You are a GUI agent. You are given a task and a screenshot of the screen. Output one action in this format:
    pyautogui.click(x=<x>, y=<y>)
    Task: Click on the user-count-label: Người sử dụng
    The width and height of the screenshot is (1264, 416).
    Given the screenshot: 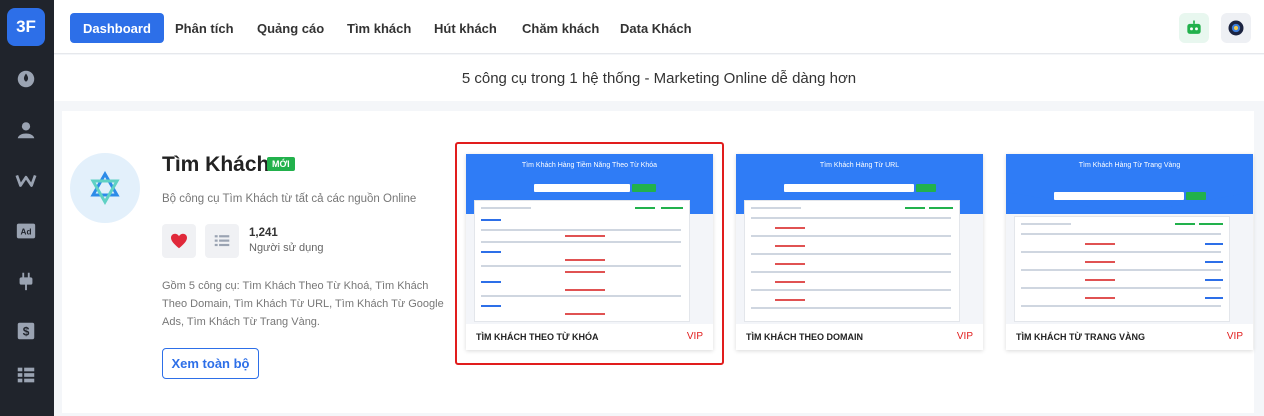 What is the action you would take?
    pyautogui.click(x=286, y=248)
    